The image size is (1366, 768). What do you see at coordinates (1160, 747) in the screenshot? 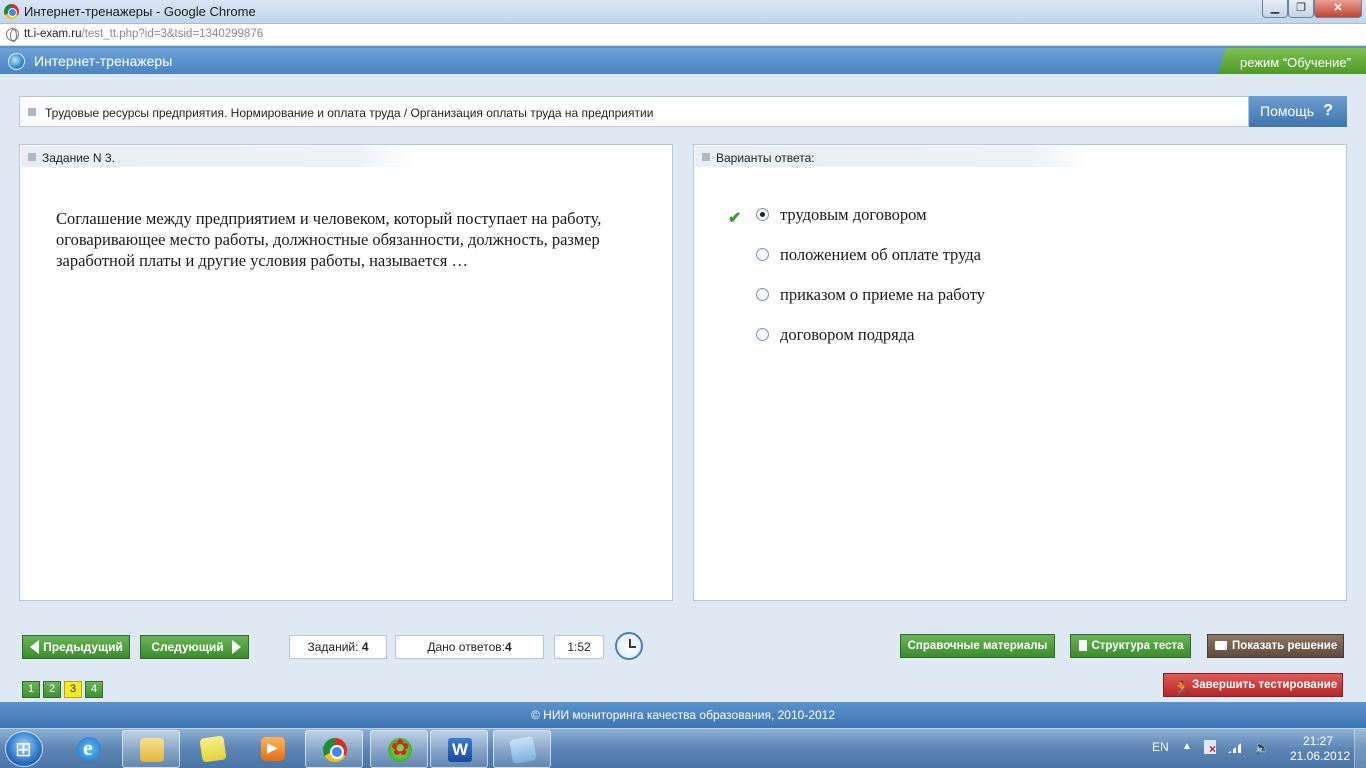
I see `language-indicator: EN` at bounding box center [1160, 747].